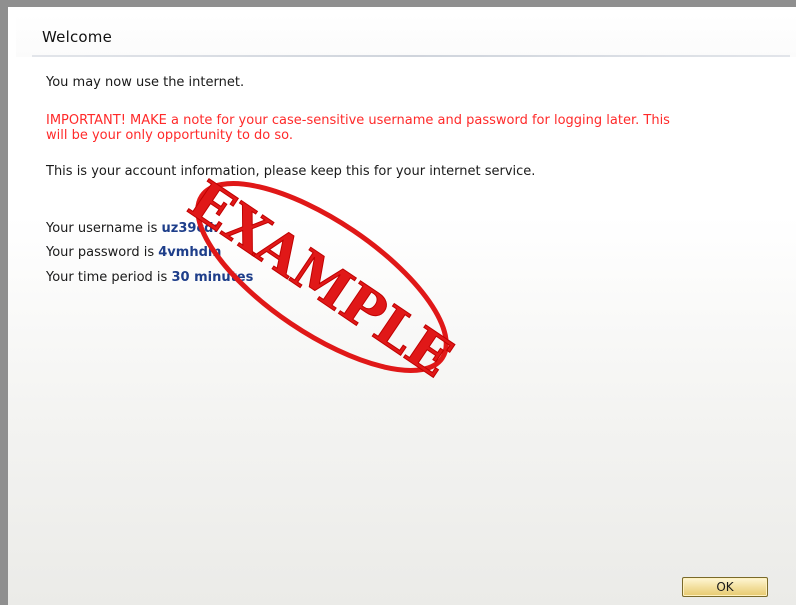 This screenshot has width=796, height=605. What do you see at coordinates (190, 252) in the screenshot?
I see `password-value: 4vmhdm` at bounding box center [190, 252].